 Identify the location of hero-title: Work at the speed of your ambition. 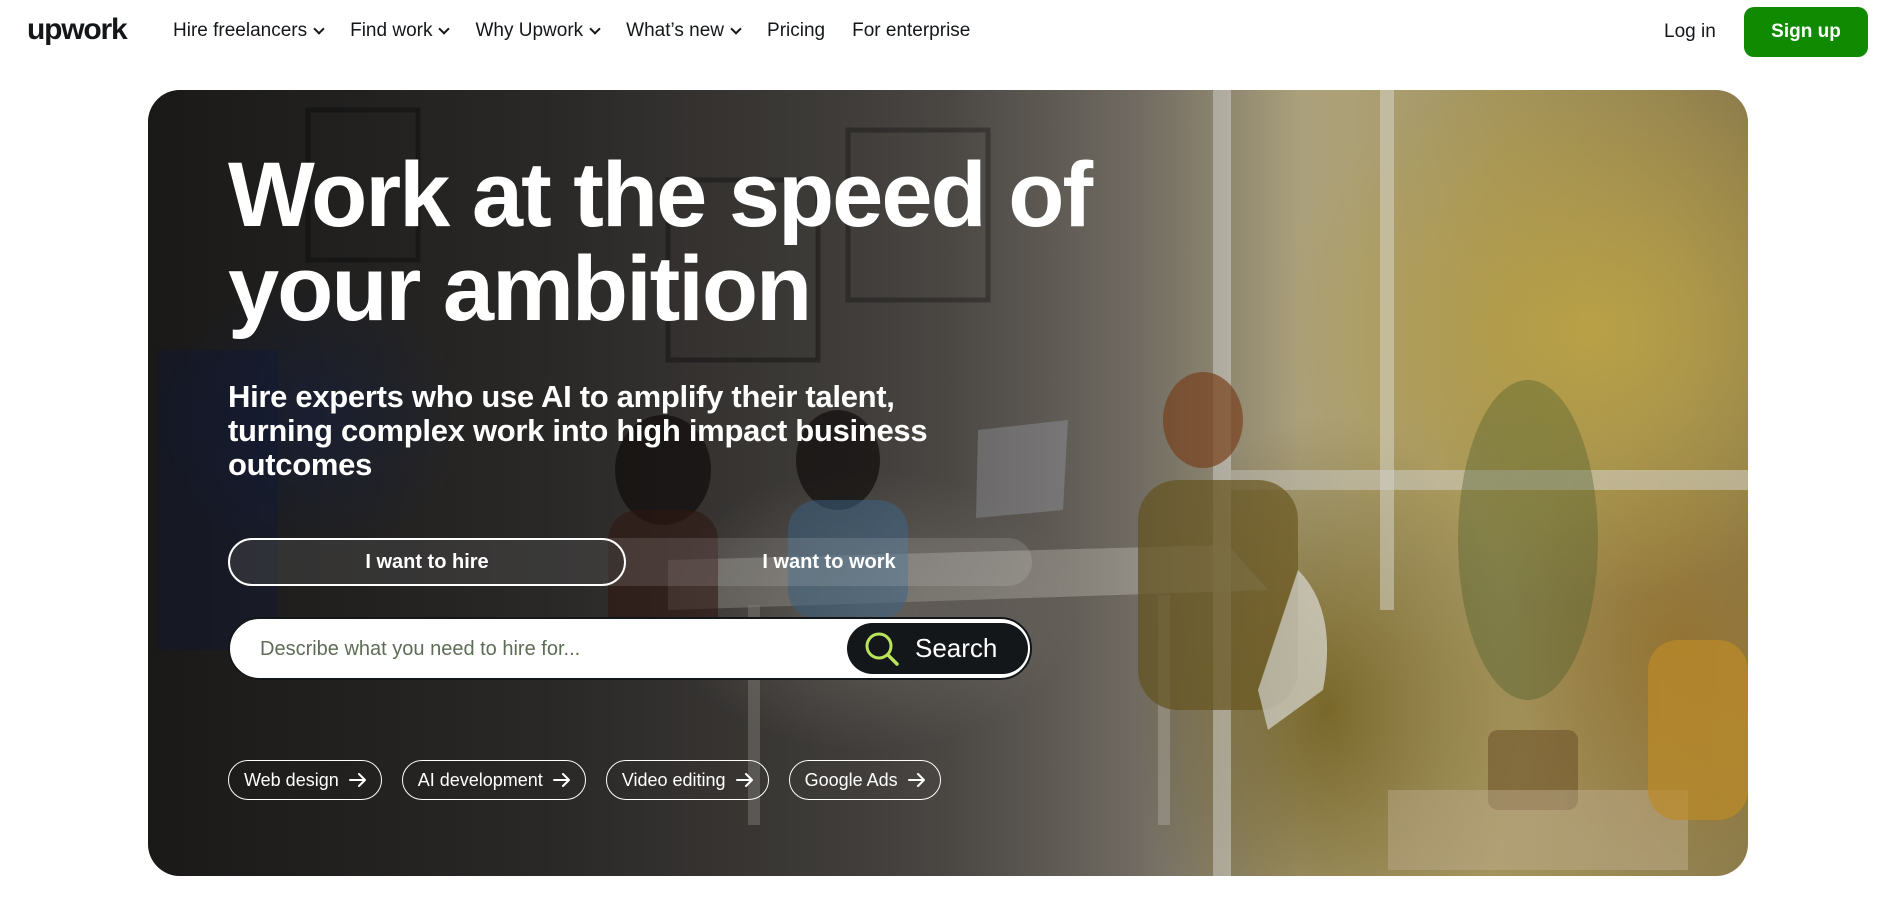
(660, 242).